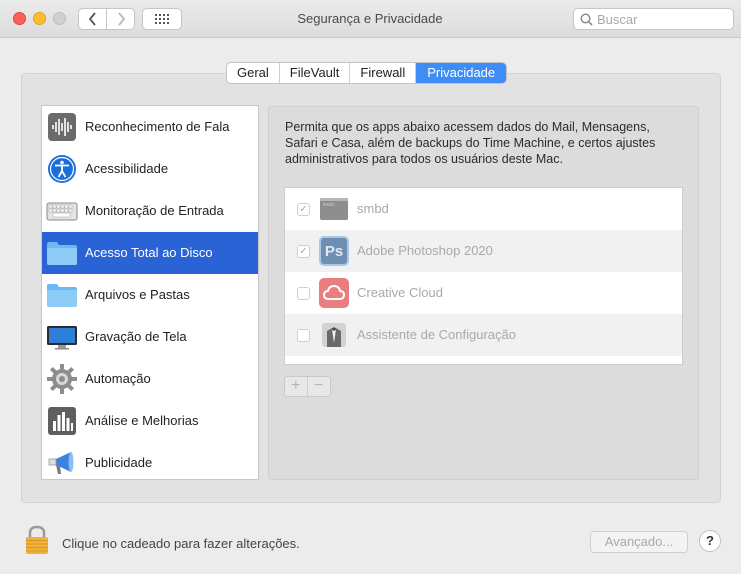 This screenshot has width=741, height=574. Describe the element at coordinates (62, 127) in the screenshot. I see `waveform-icon` at that location.